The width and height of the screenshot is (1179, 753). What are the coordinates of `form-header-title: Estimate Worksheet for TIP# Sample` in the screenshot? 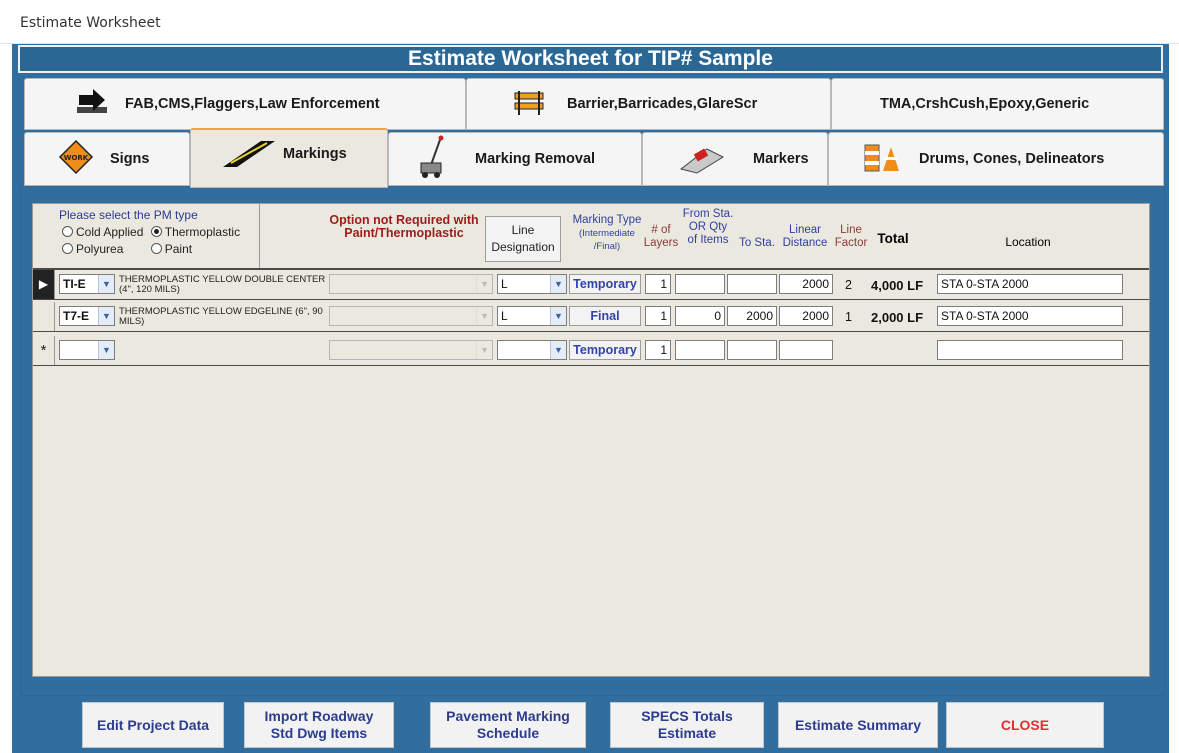 It's located at (590, 59).